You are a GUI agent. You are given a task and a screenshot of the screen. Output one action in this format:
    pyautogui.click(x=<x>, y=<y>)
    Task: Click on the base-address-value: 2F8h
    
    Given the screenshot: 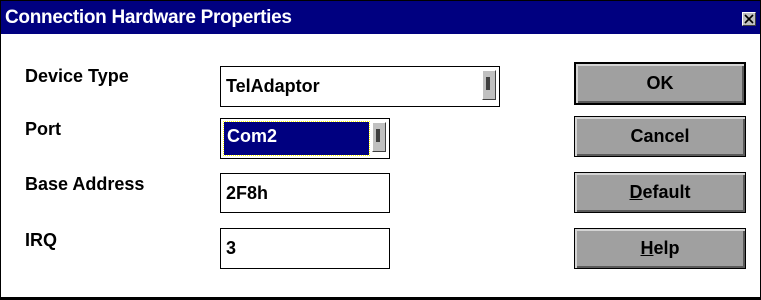 What is the action you would take?
    pyautogui.click(x=247, y=193)
    